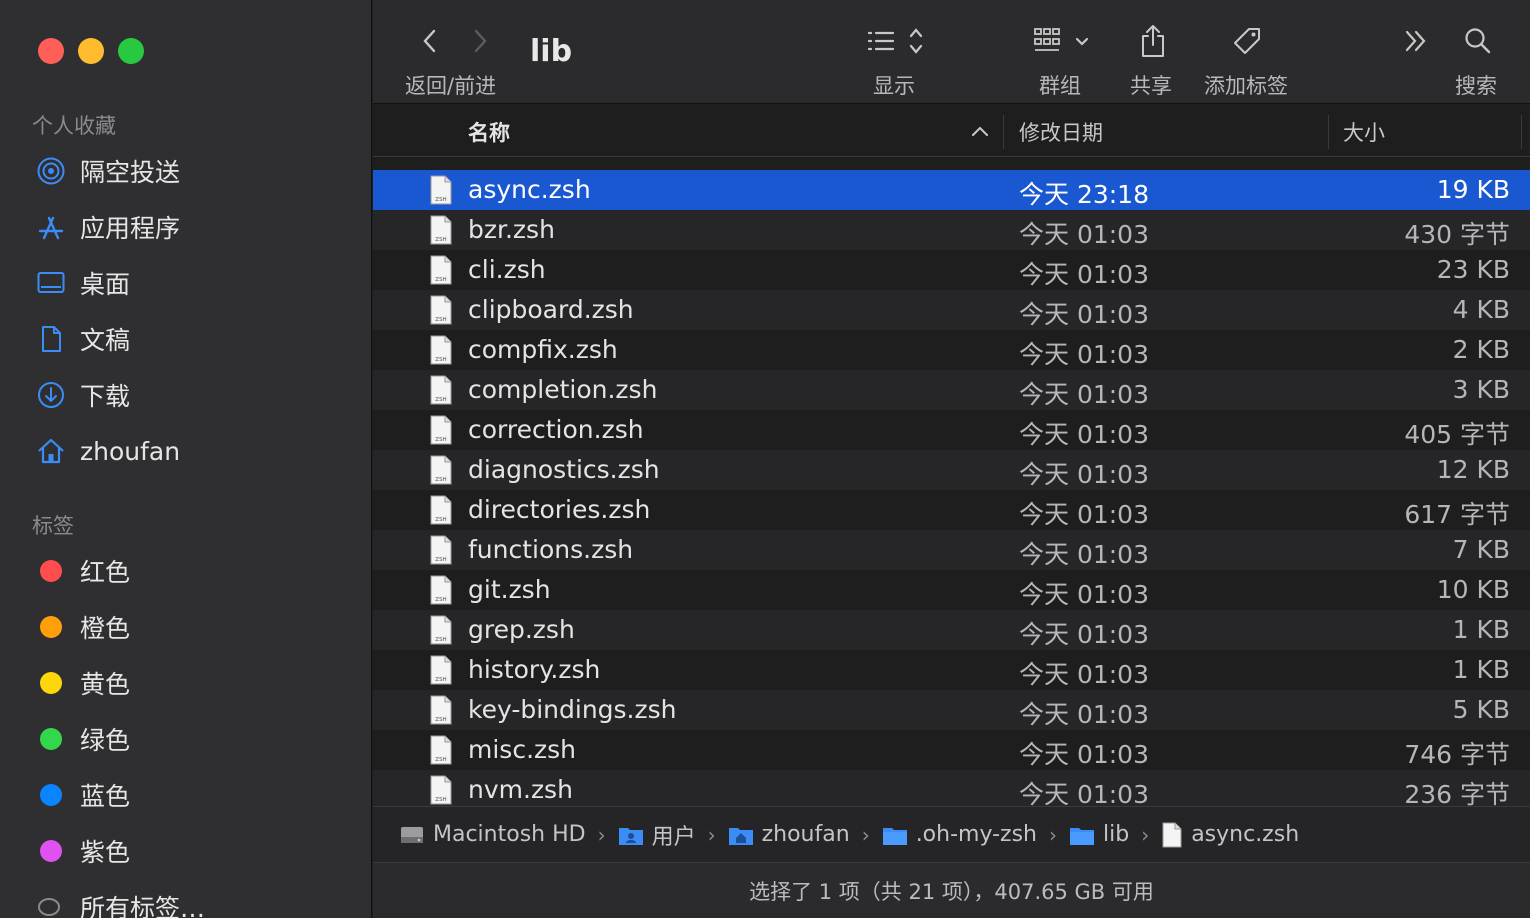 The height and width of the screenshot is (918, 1530). Describe the element at coordinates (430, 41) in the screenshot. I see `back-button` at that location.